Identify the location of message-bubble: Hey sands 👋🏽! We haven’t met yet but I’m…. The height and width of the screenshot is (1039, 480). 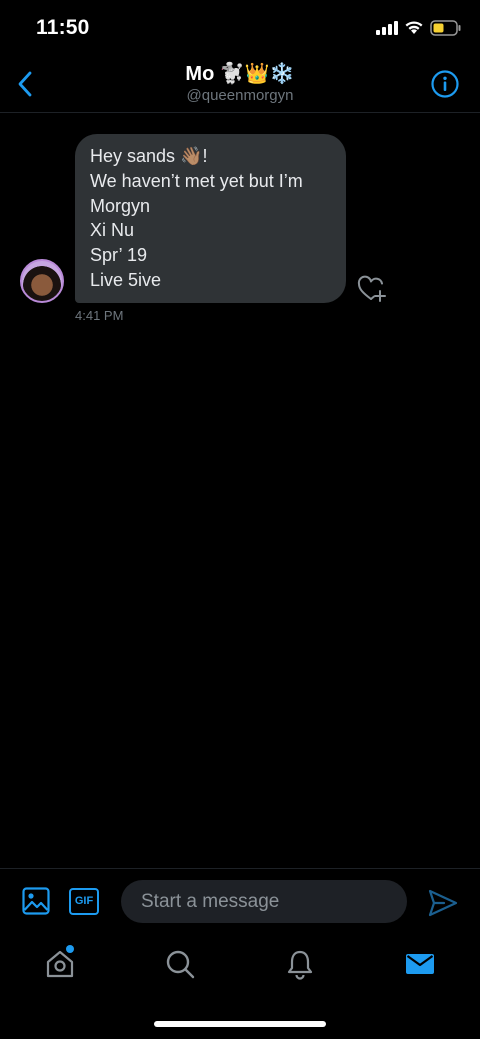
(210, 218).